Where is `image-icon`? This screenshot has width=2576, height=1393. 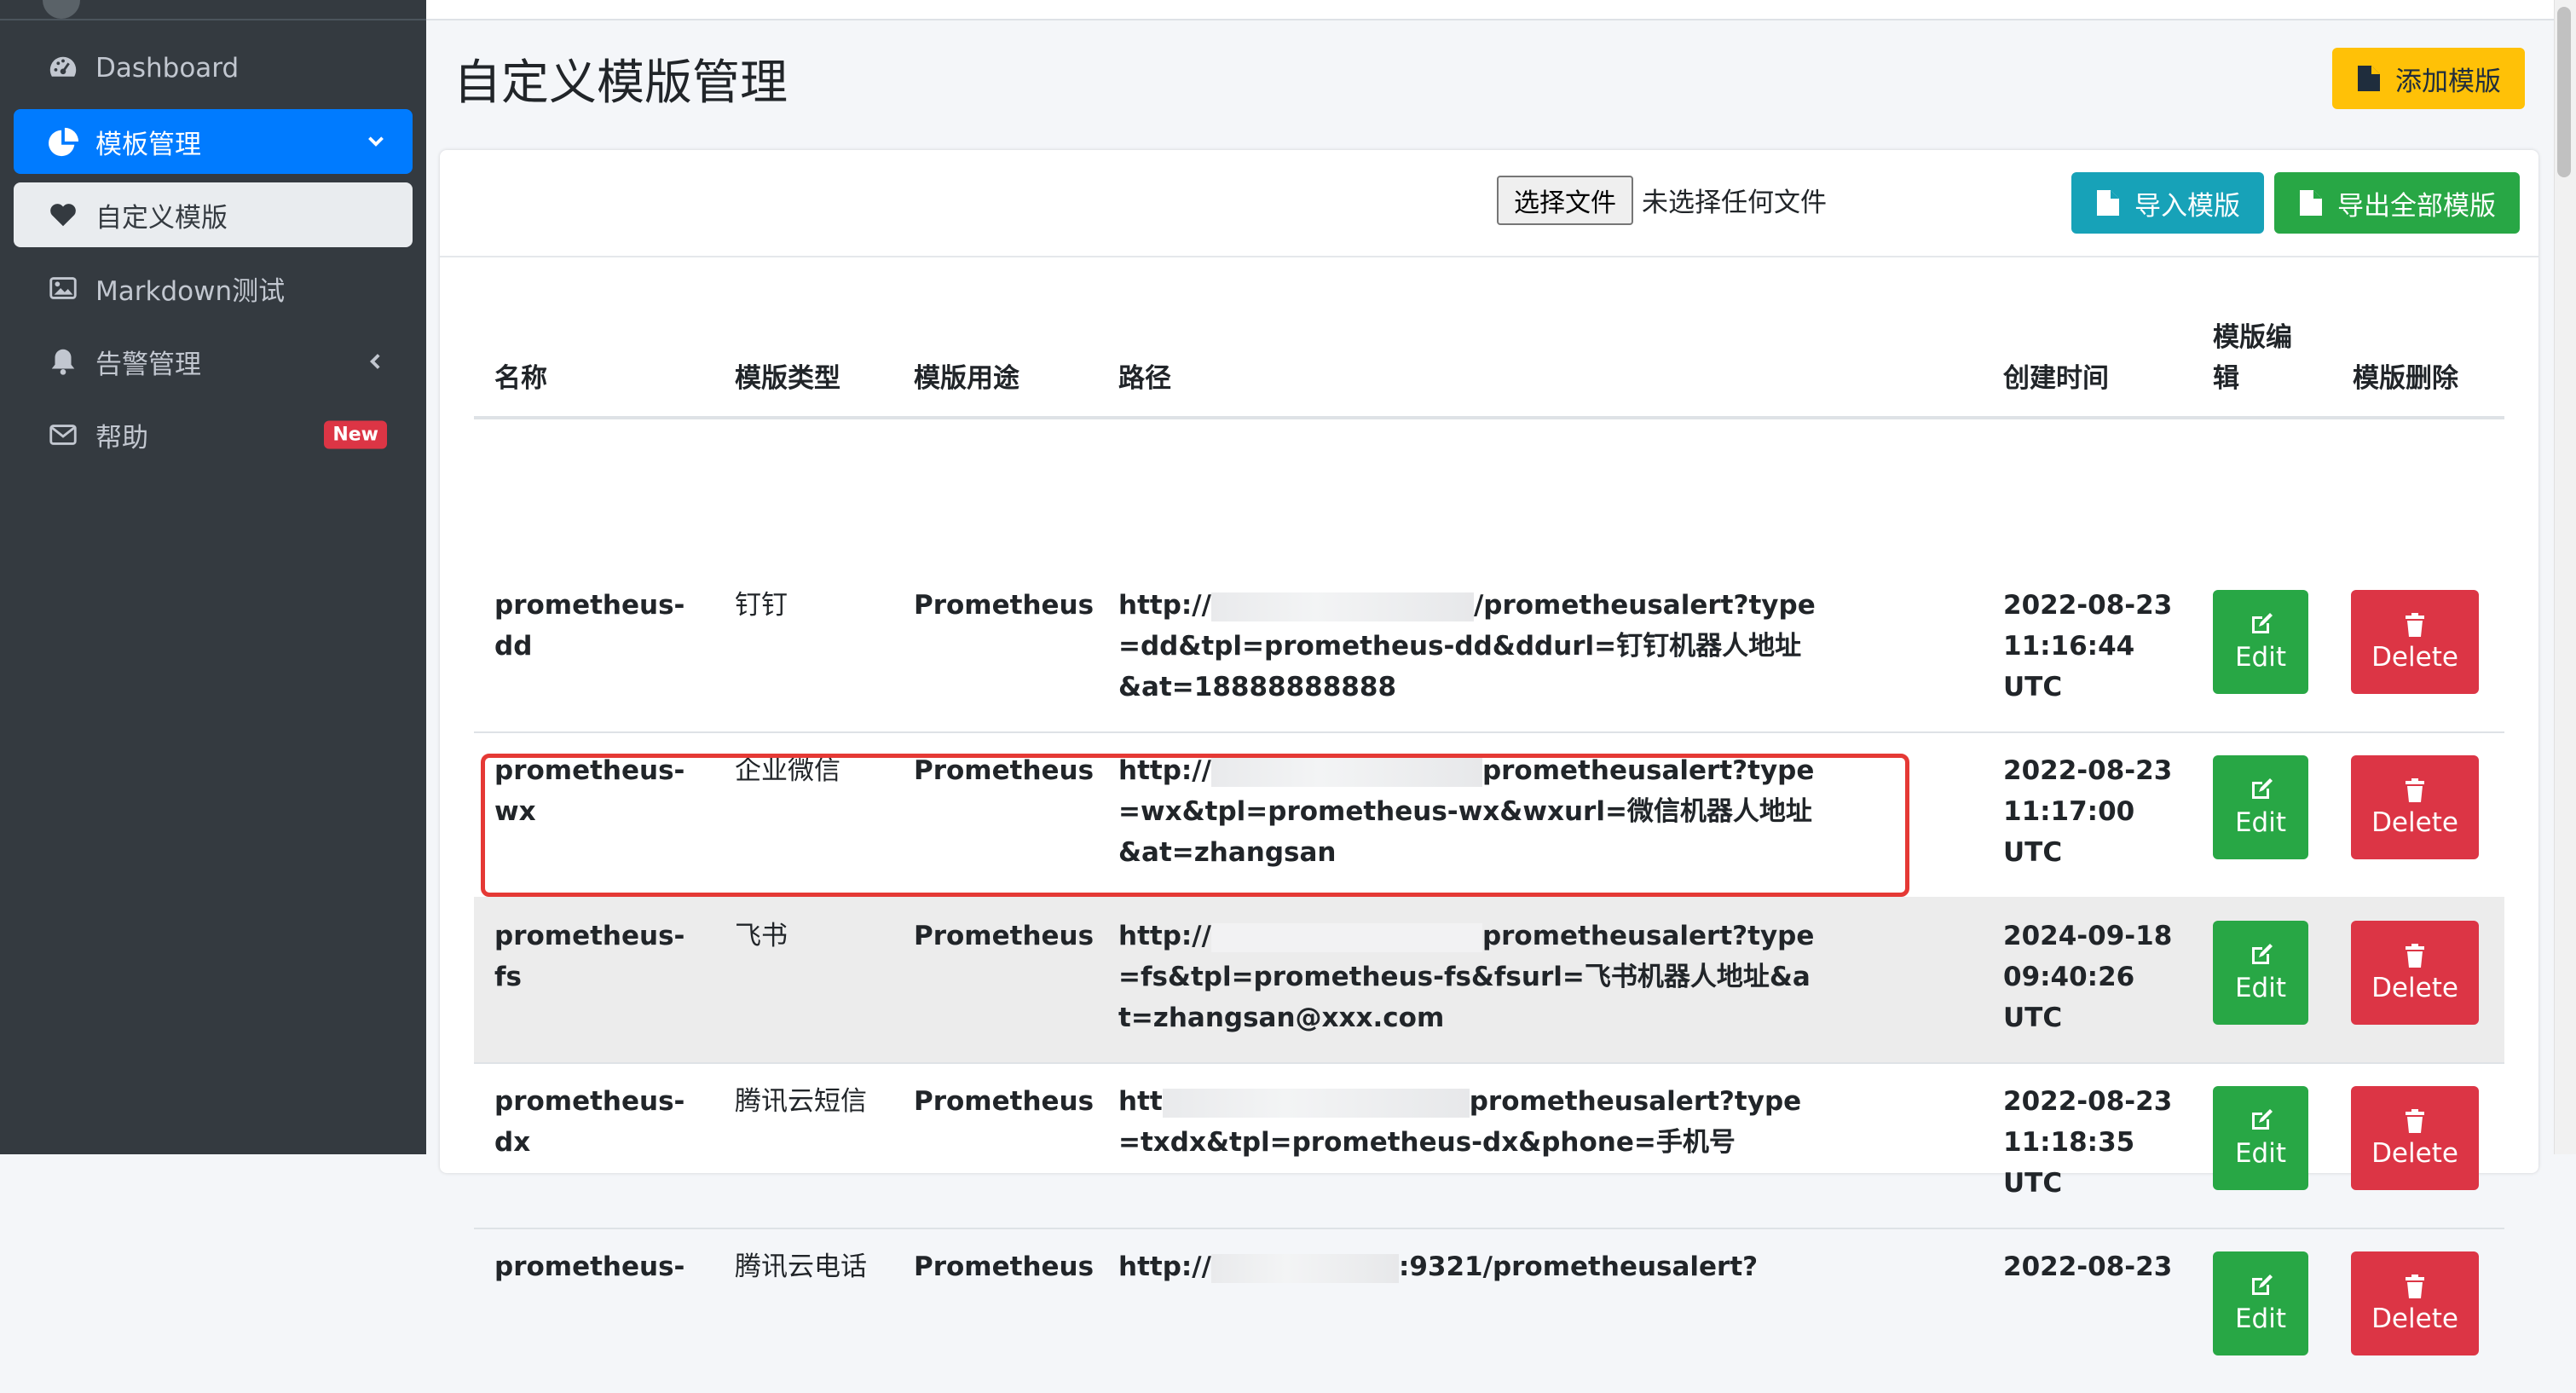
image-icon is located at coordinates (63, 288).